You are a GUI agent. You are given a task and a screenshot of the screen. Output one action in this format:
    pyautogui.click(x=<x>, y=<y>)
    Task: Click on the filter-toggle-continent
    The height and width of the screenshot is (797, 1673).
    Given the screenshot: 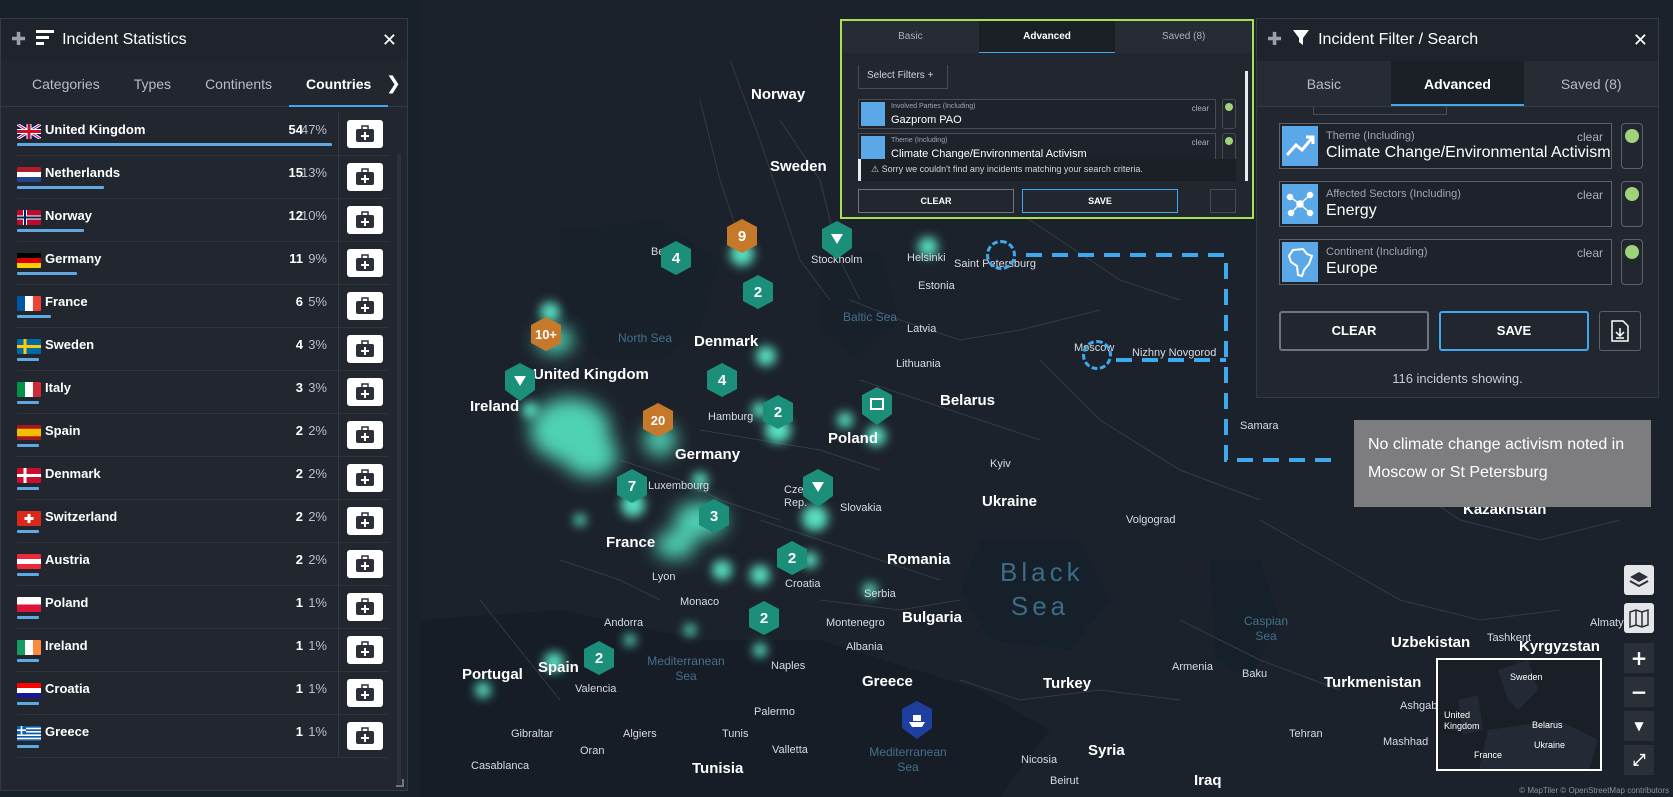 What is the action you would take?
    pyautogui.click(x=1632, y=262)
    